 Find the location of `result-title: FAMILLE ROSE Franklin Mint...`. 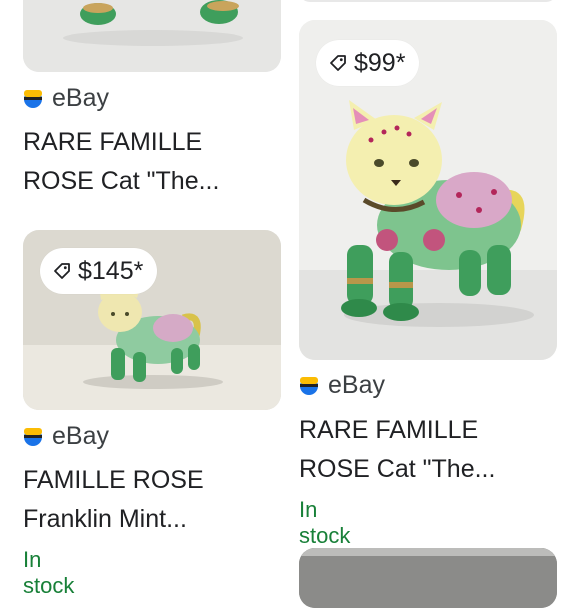

result-title: FAMILLE ROSE Franklin Mint... is located at coordinates (143, 500).